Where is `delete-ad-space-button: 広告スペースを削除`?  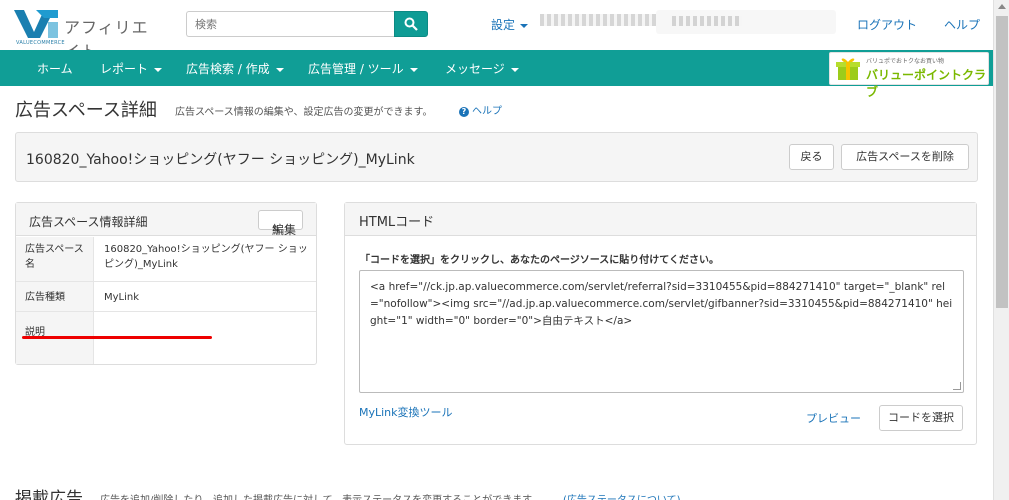
delete-ad-space-button: 広告スペースを削除 is located at coordinates (905, 157).